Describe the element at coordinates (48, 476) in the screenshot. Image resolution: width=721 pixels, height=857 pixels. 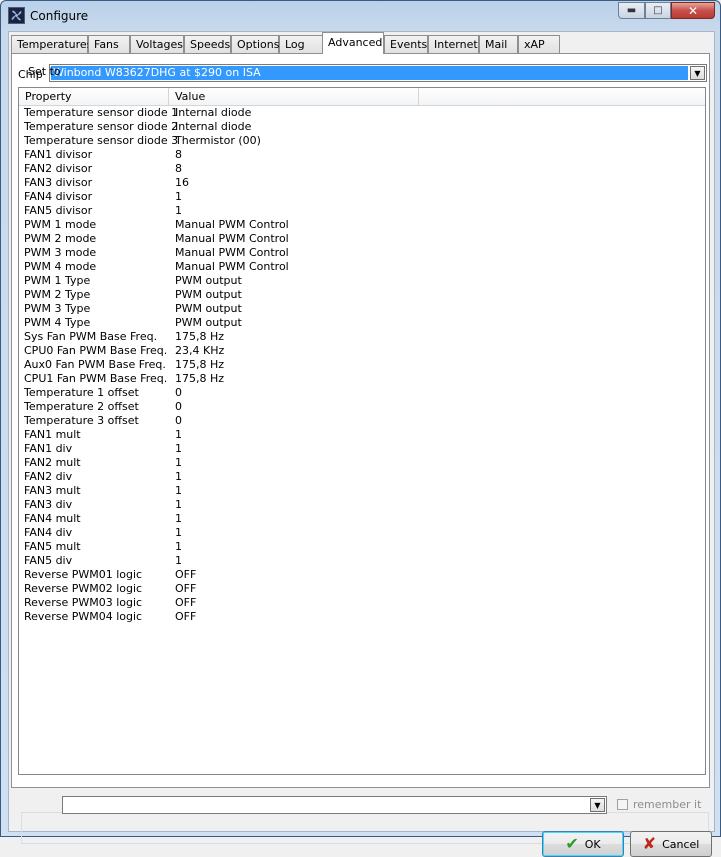
I see `property-cell: FAN2 div` at that location.